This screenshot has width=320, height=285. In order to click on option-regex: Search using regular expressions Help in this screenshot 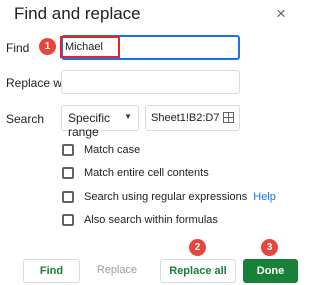, I will do `click(169, 197)`.